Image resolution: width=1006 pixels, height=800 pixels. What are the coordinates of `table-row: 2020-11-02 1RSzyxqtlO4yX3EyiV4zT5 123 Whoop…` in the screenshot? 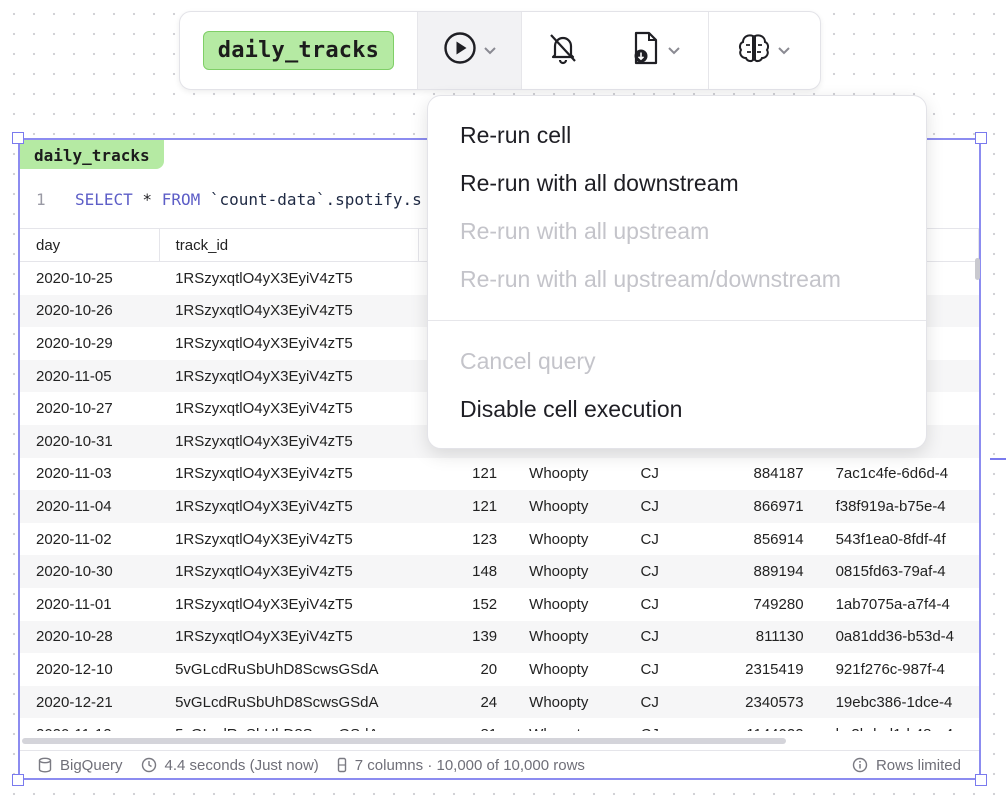 It's located at (499, 539).